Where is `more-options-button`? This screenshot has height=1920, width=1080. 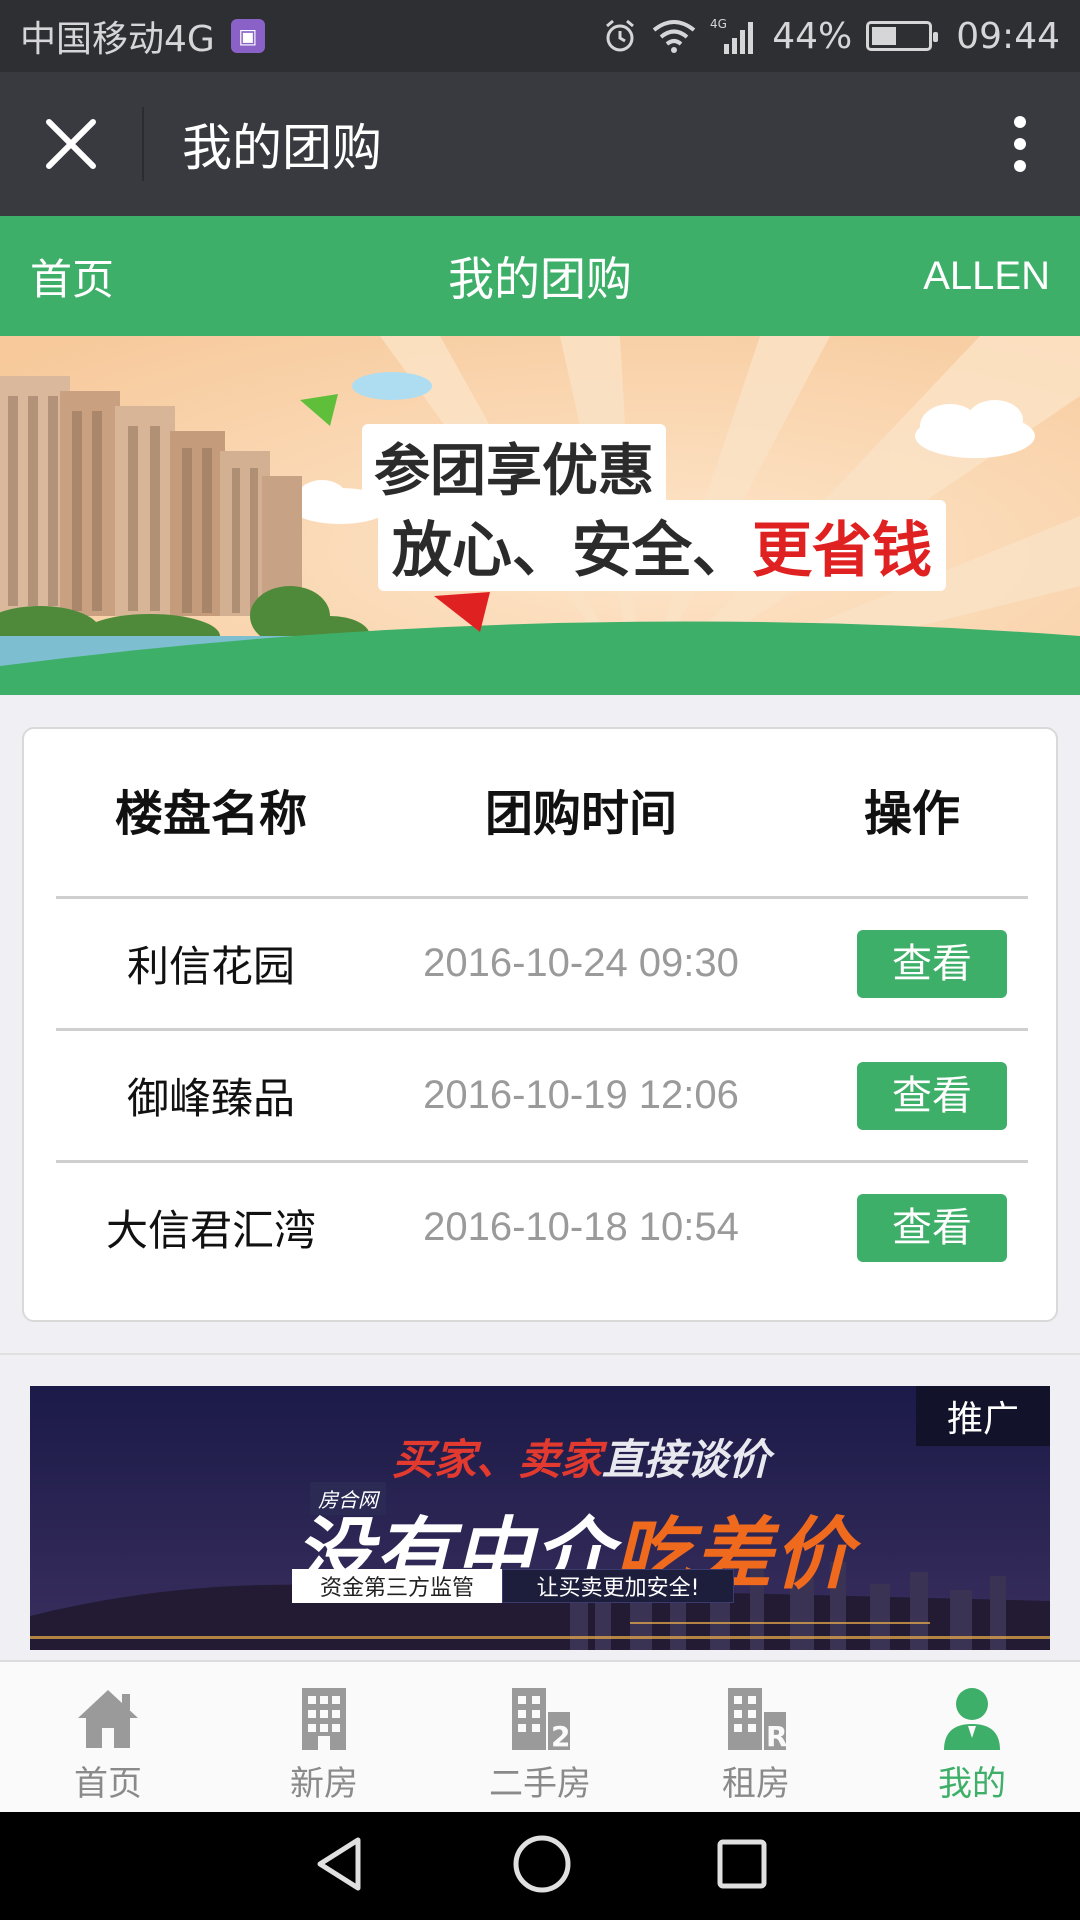
more-options-button is located at coordinates (1020, 144).